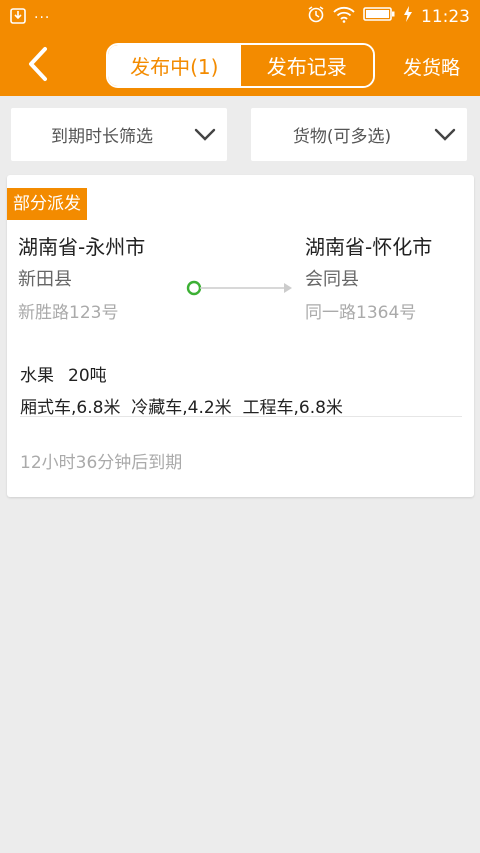 The image size is (480, 853). What do you see at coordinates (47, 204) in the screenshot?
I see `status-badge: 部分派发` at bounding box center [47, 204].